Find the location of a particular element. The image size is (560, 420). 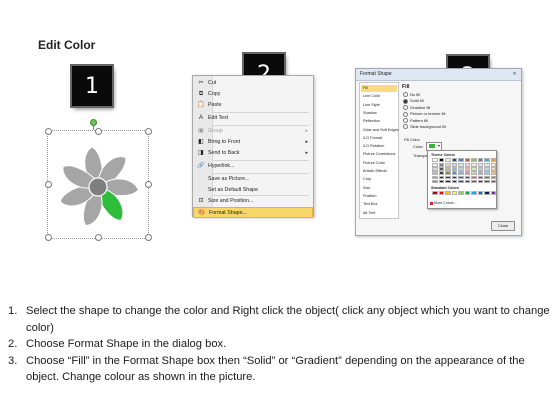

context-menu-item-send-to-back: ◨ Send to Back ▸ is located at coordinates (253, 153).